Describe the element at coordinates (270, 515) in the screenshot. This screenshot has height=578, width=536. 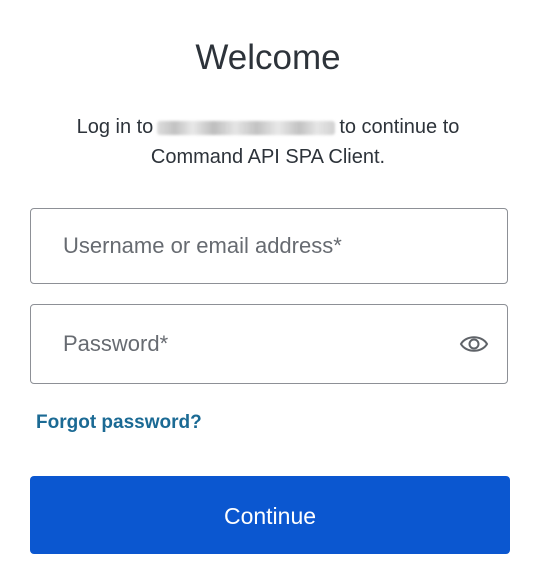
I see `continue-button: Continue` at that location.